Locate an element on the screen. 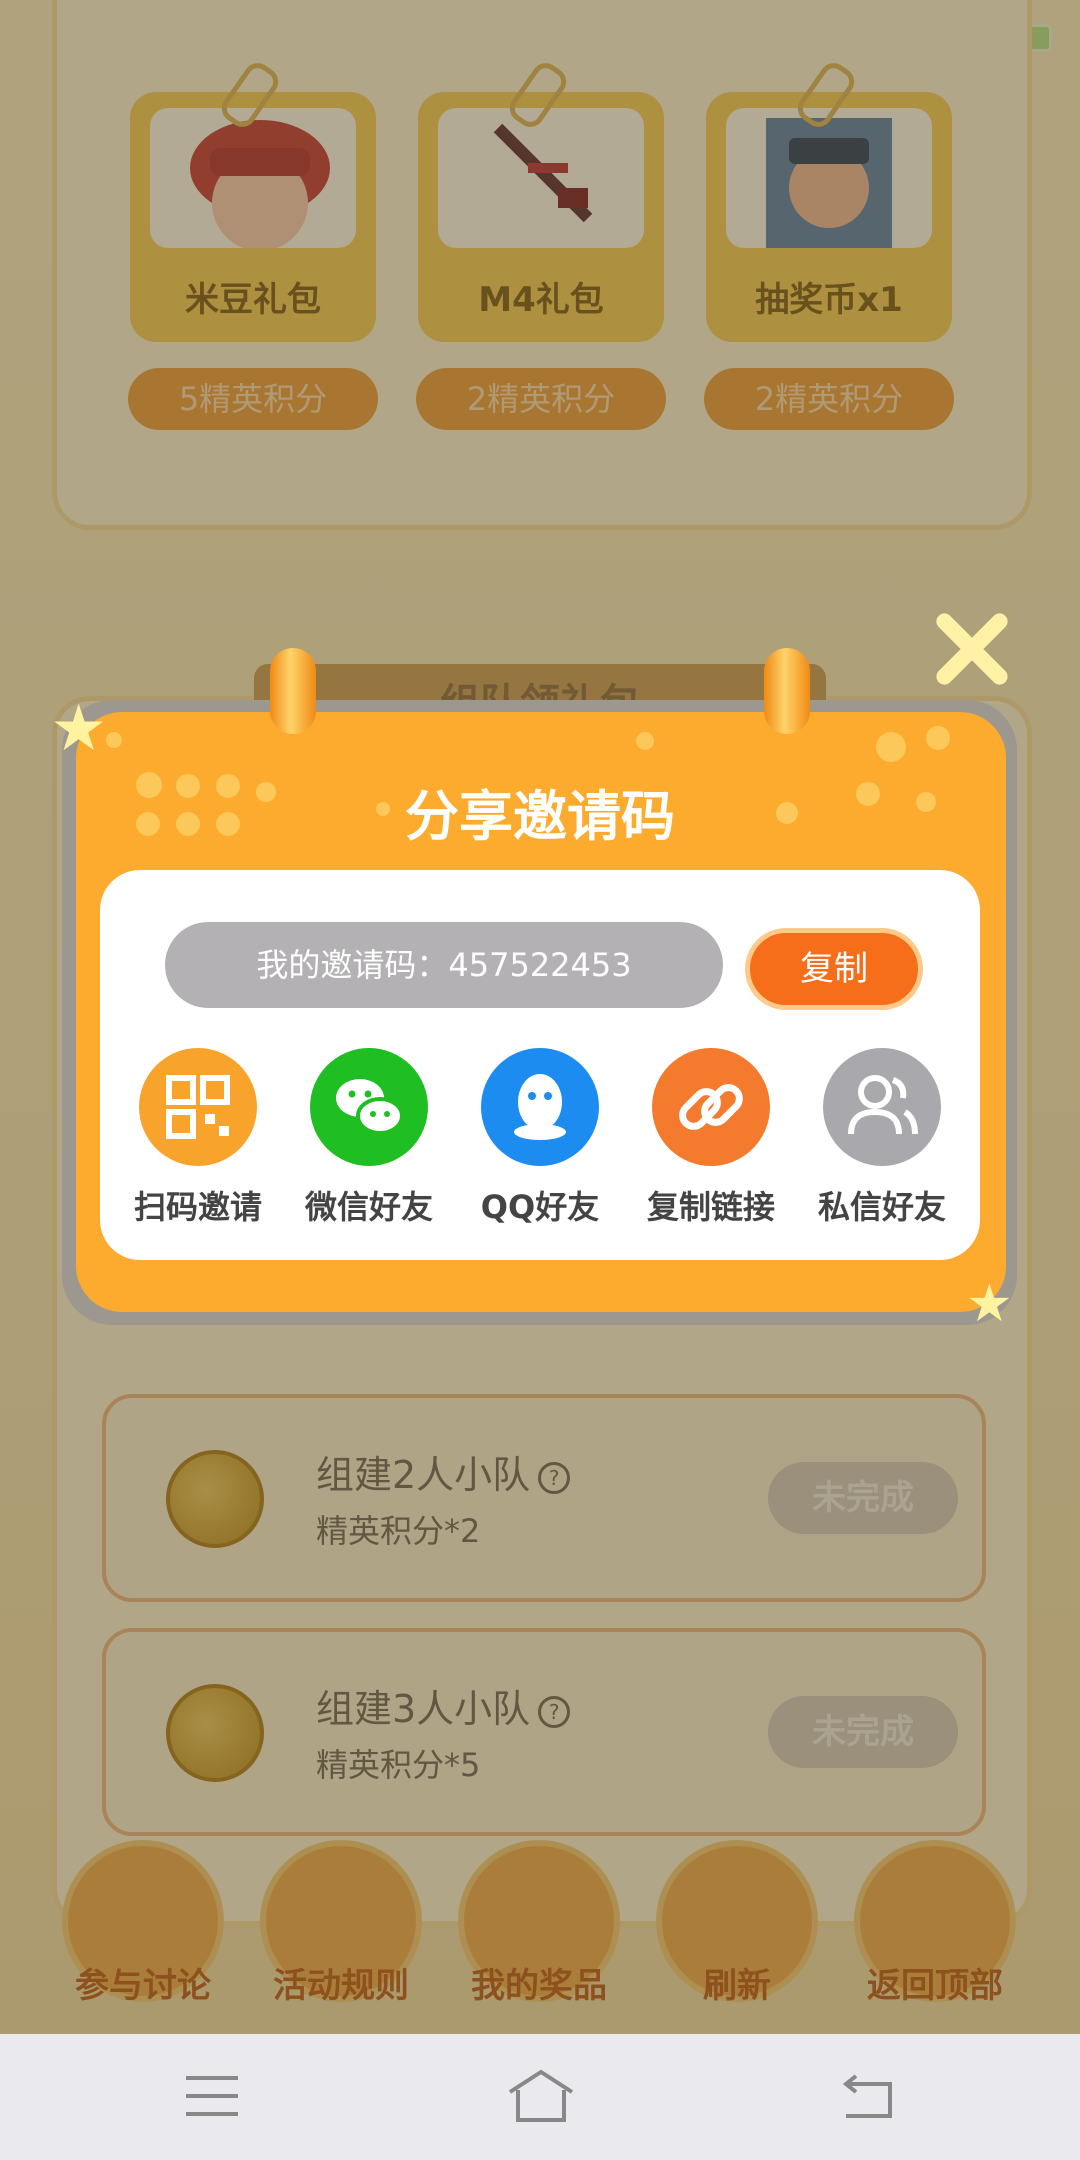 This screenshot has height=2160, width=1080. binder-ring-right is located at coordinates (787, 712).